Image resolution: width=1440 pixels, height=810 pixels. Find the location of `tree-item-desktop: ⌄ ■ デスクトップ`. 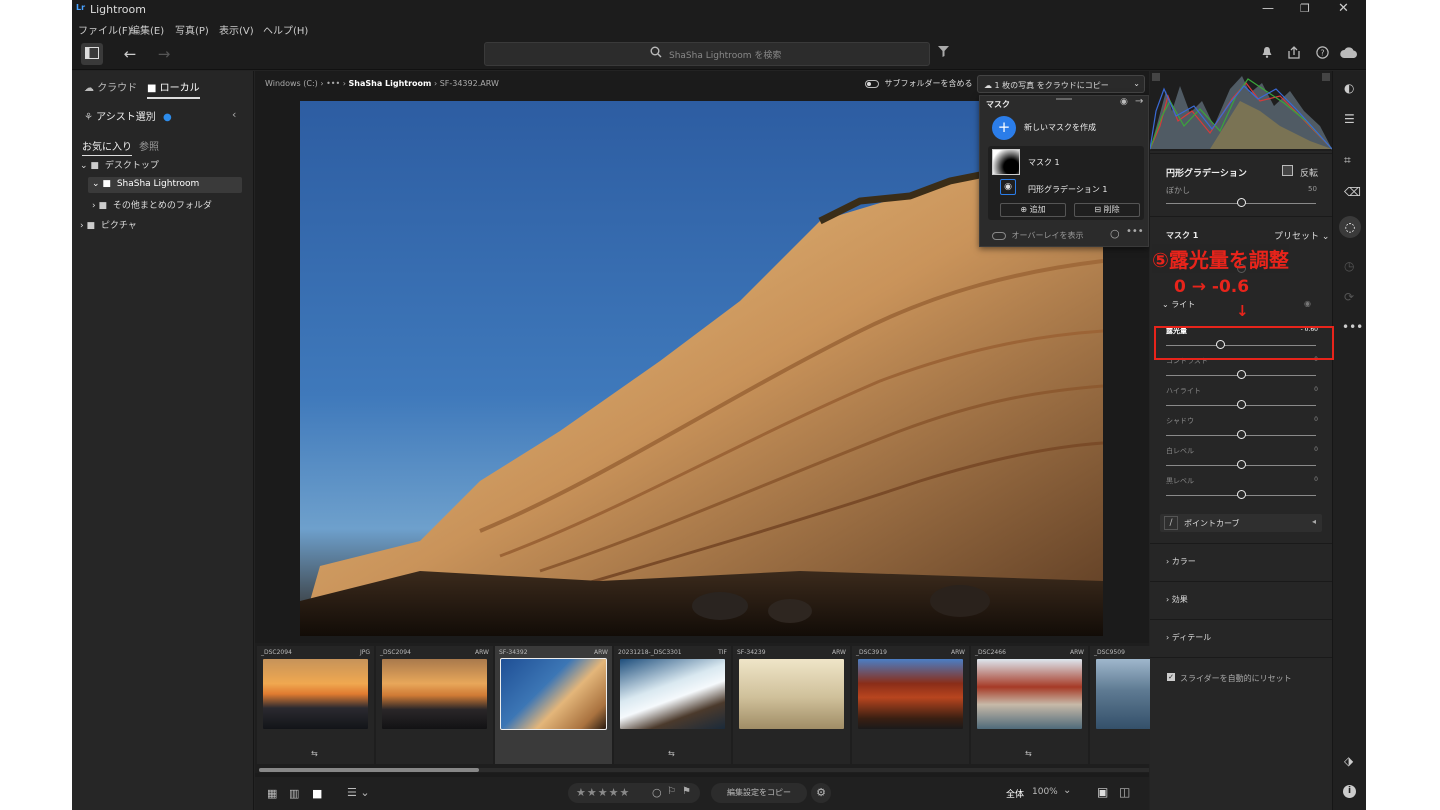

tree-item-desktop: ⌄ ■ デスクトップ is located at coordinates (119, 164).